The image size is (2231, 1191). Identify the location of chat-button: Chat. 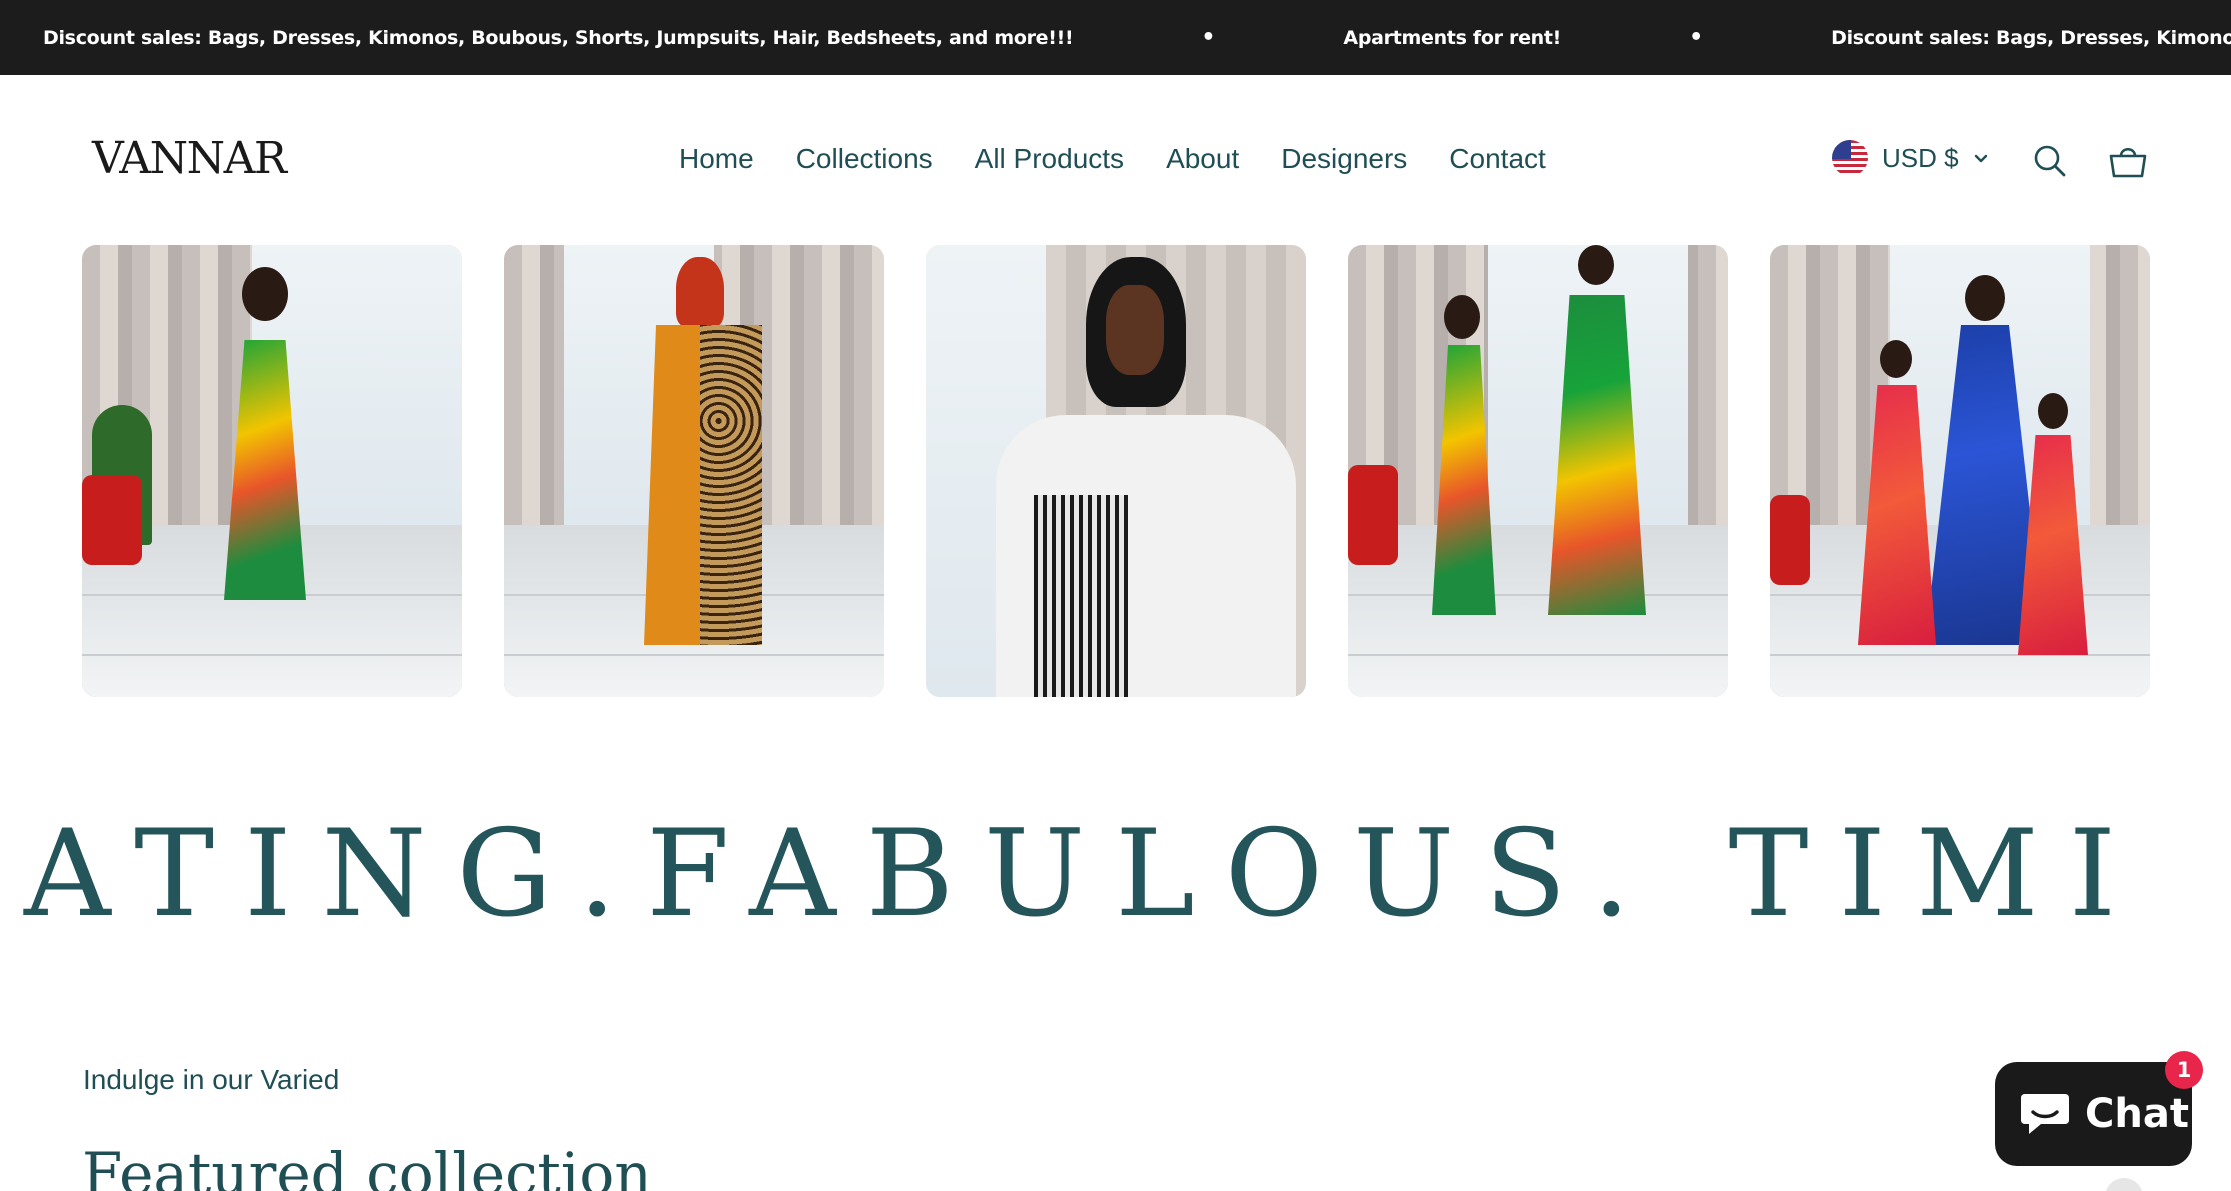
(2093, 1114).